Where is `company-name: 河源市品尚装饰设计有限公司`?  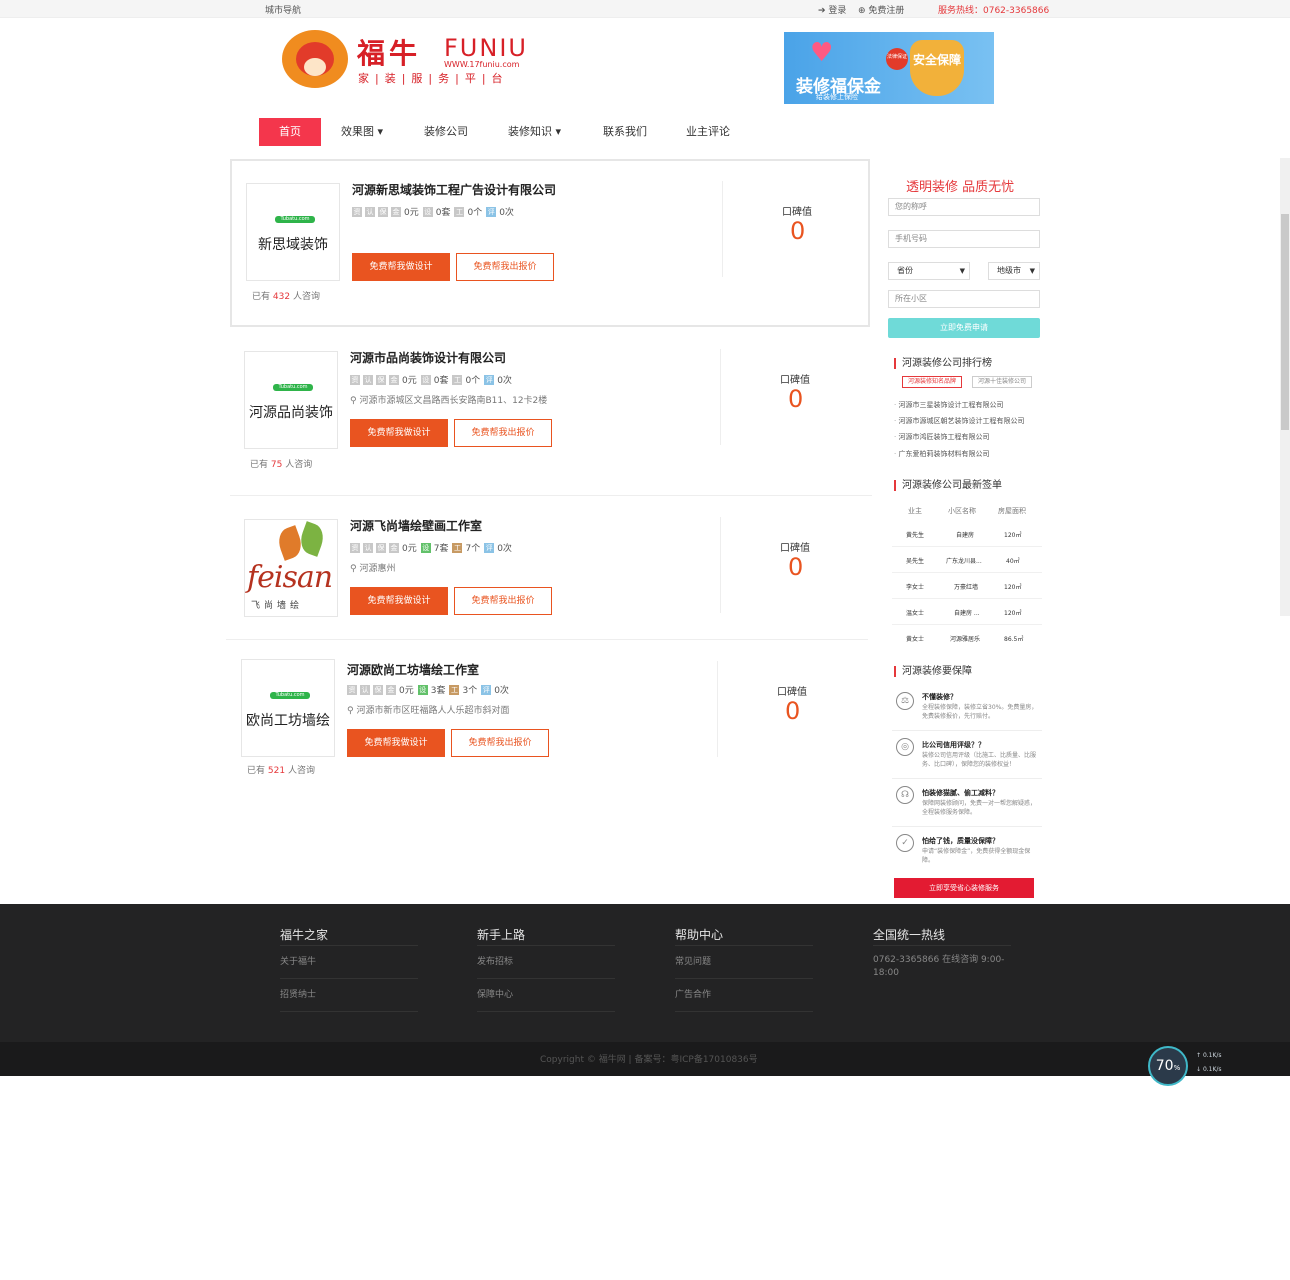 company-name: 河源市品尚装饰设计有限公司 is located at coordinates (428, 357).